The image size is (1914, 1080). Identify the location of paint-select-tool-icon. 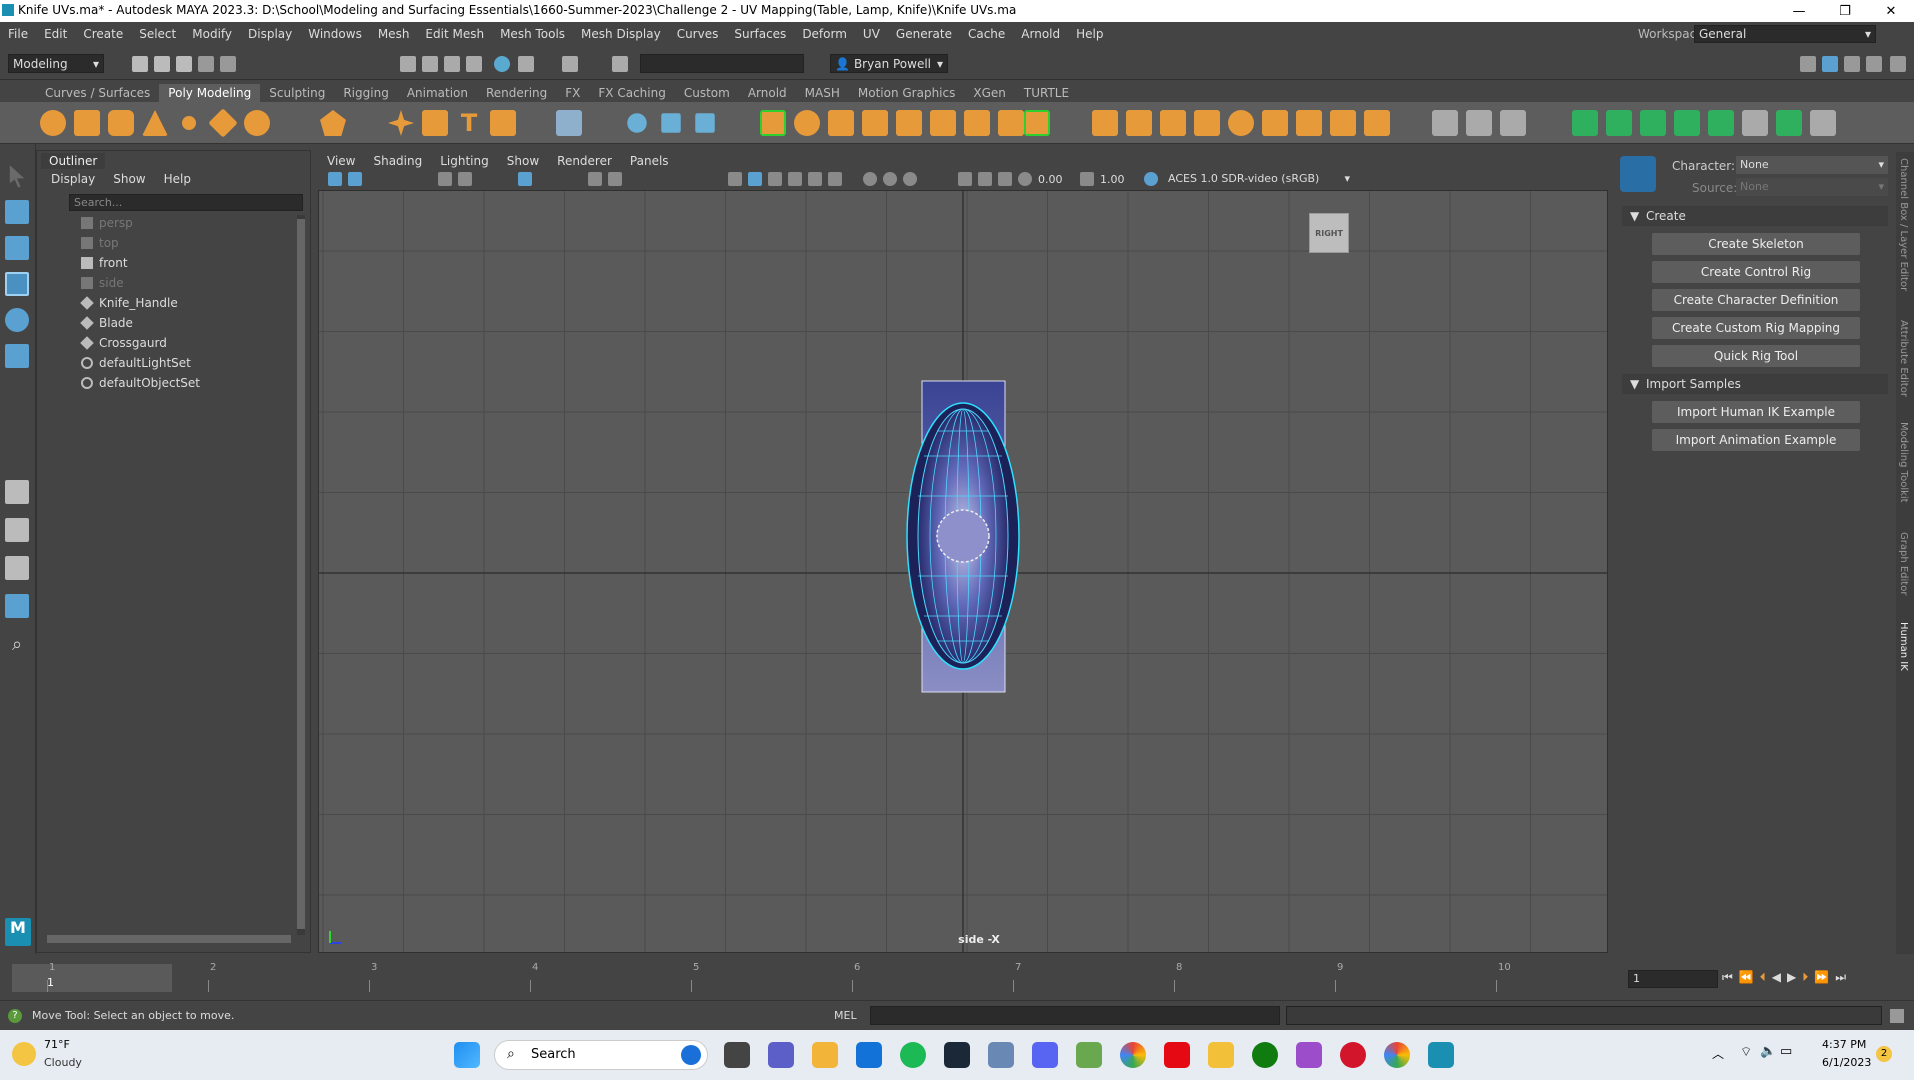
(17, 248).